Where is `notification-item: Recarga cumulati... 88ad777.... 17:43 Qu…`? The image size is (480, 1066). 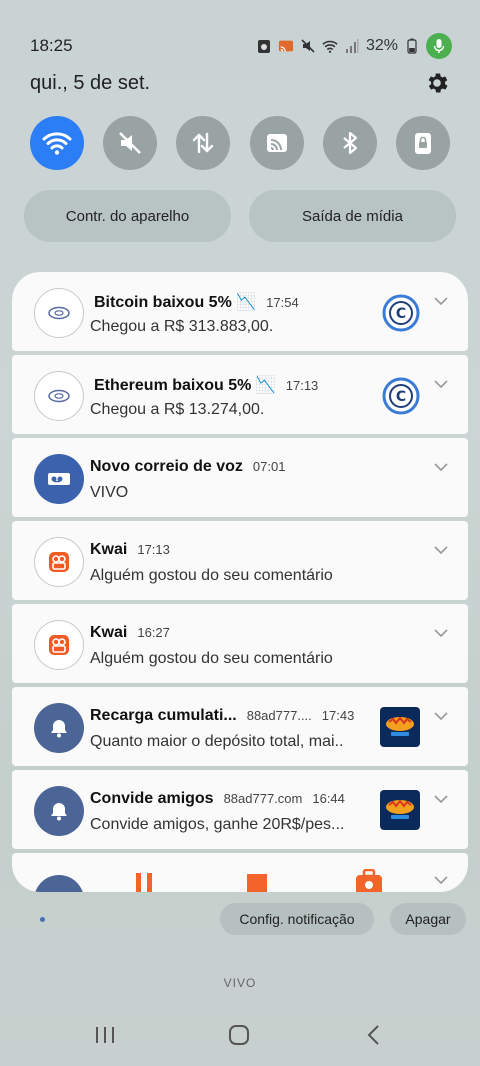
notification-item: Recarga cumulati... 88ad777.... 17:43 Qu… is located at coordinates (240, 726).